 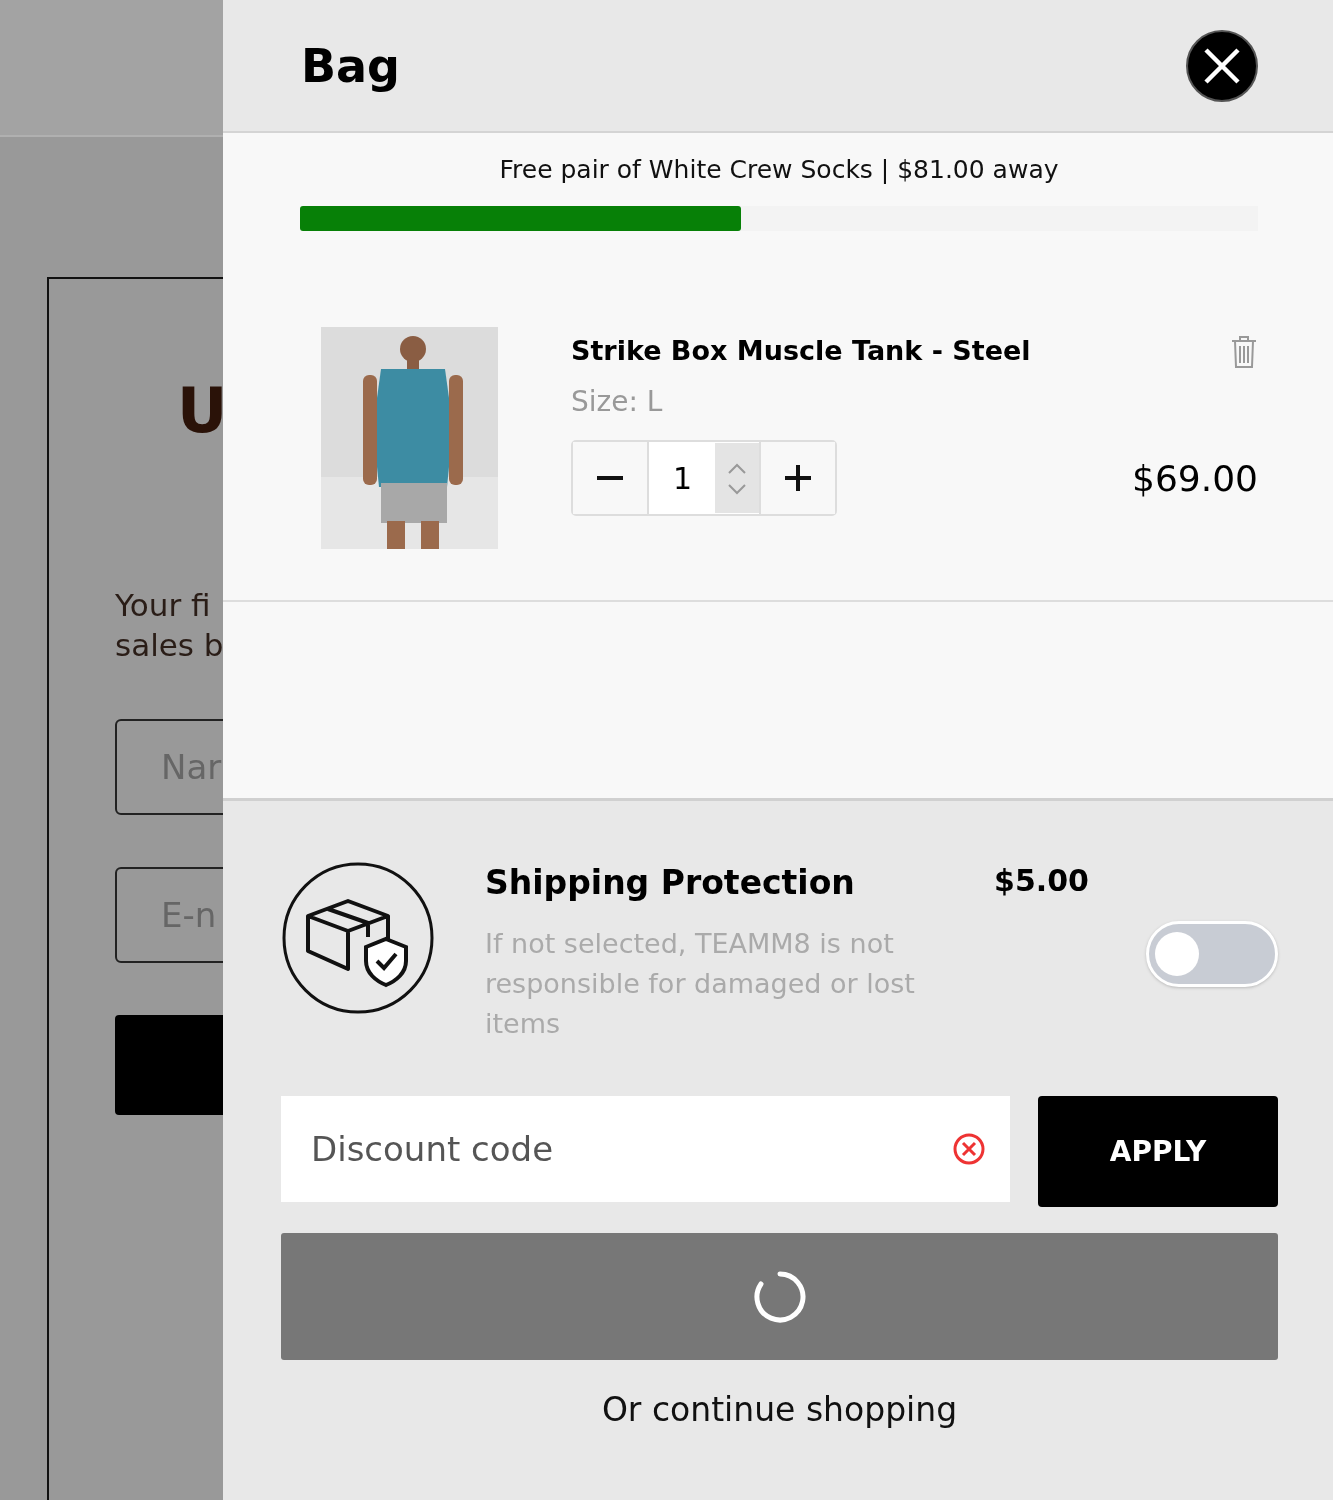 I want to click on close-icon, so click(x=1222, y=65).